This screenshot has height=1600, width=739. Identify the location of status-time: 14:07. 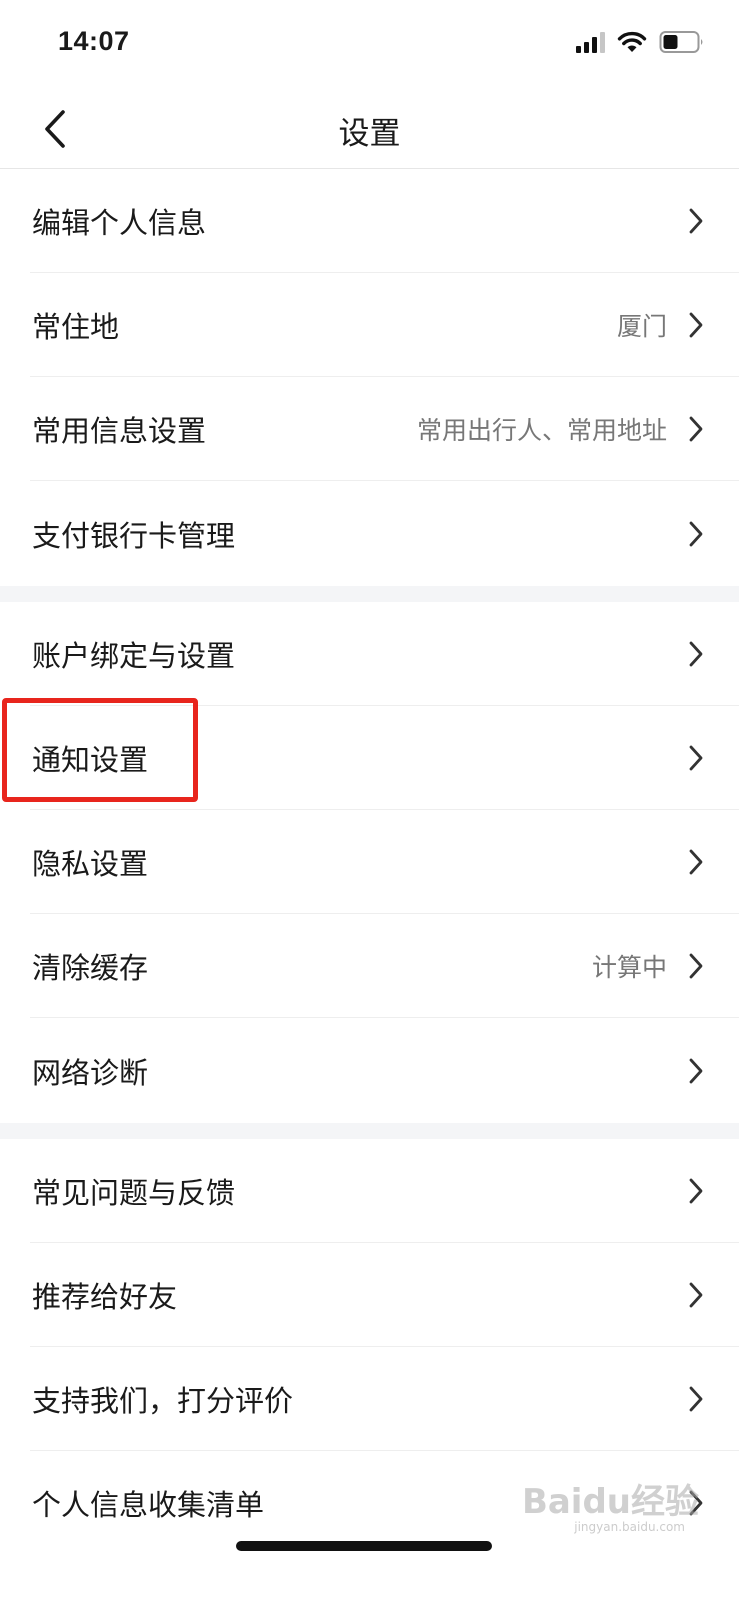
(94, 41).